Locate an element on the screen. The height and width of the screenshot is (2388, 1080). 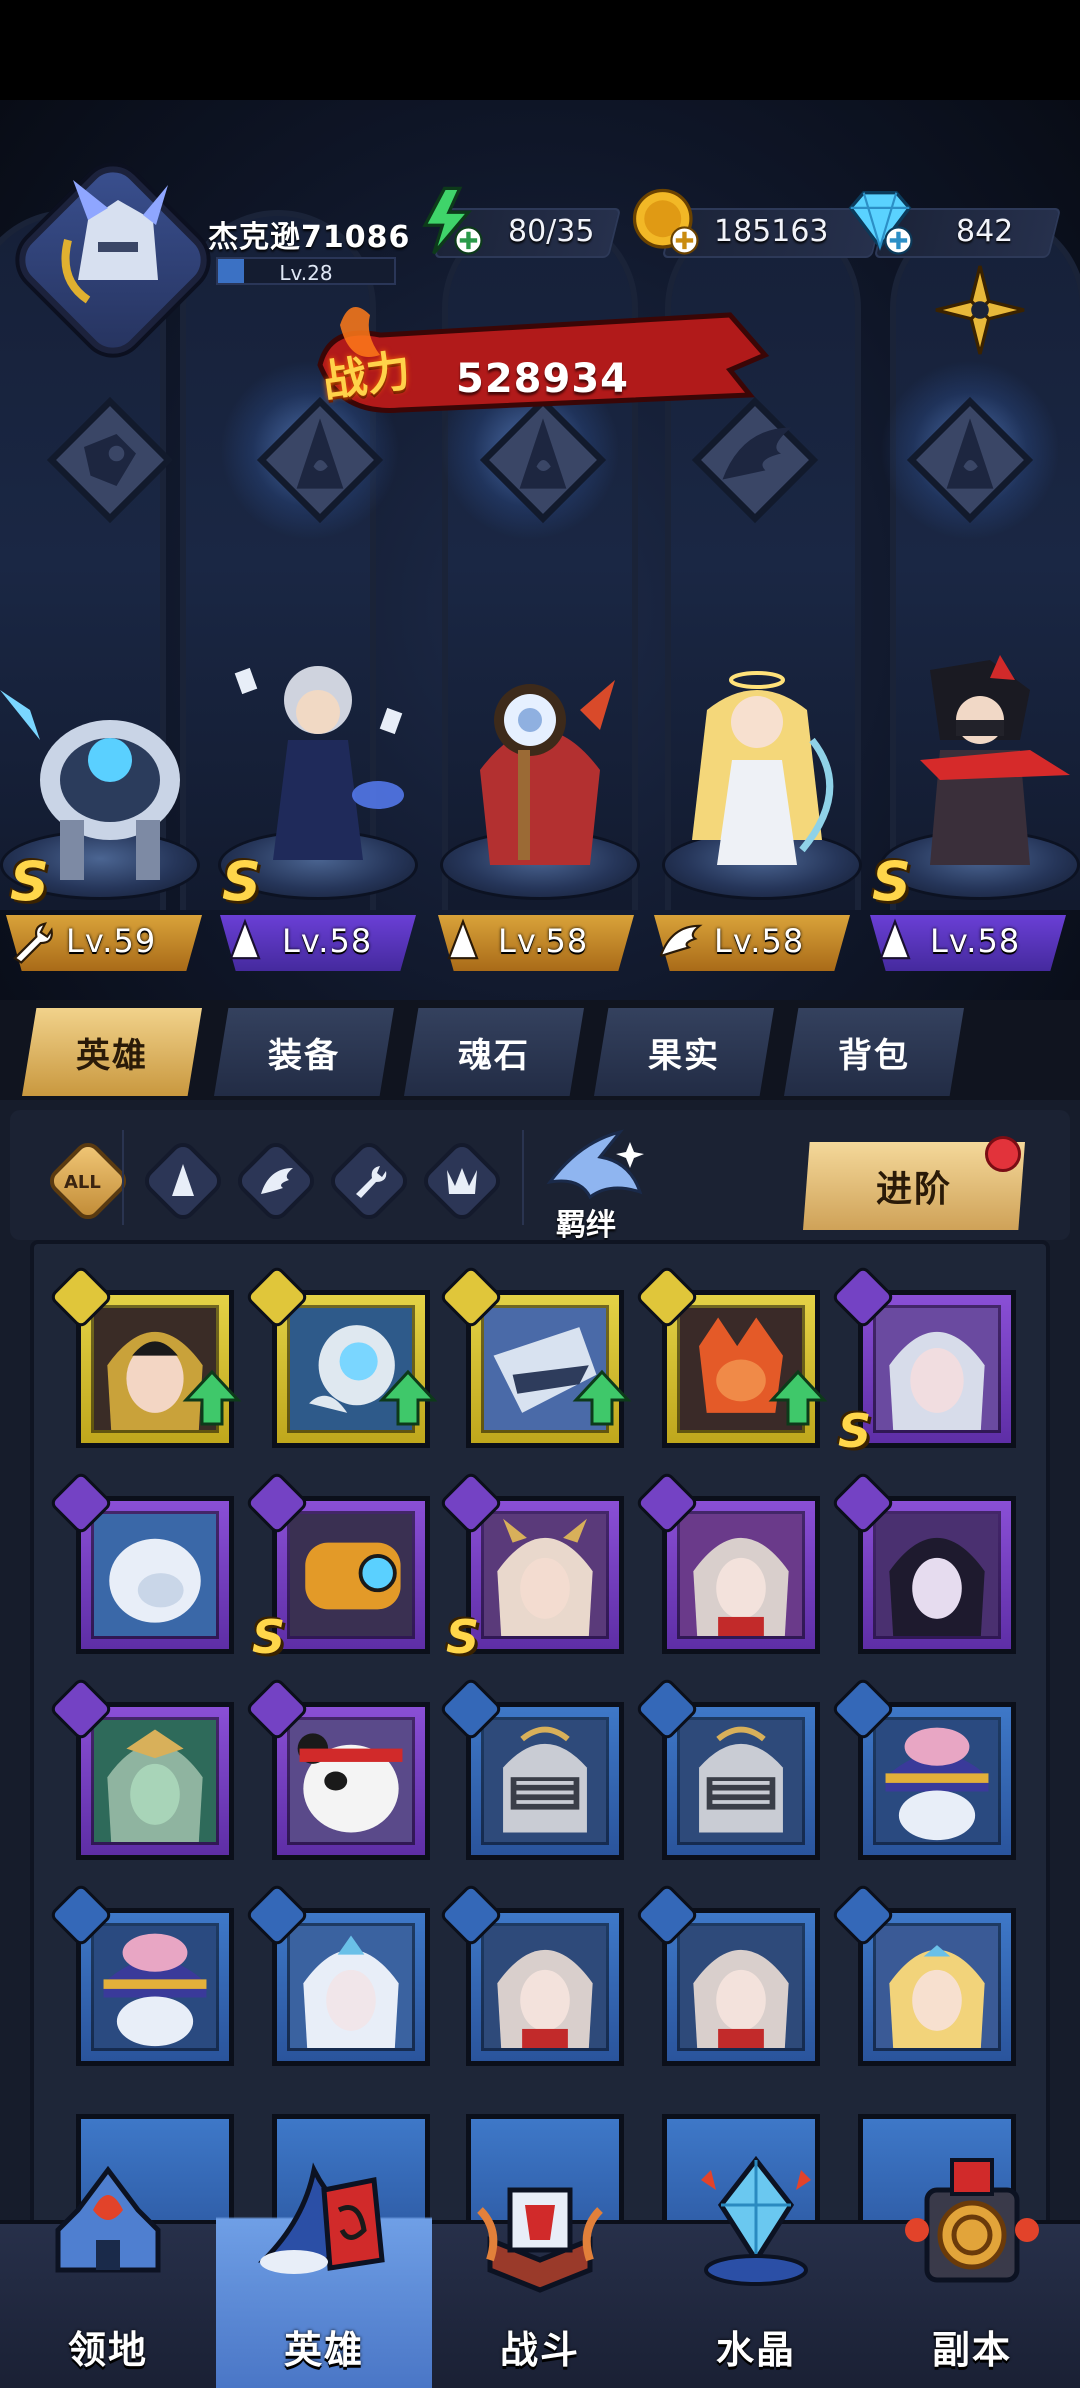
dungeon-portal-icon is located at coordinates (972, 2220).